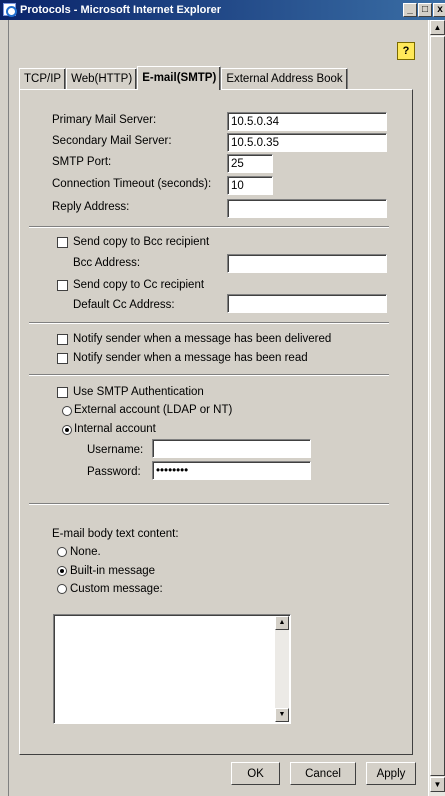  I want to click on restore-button: □, so click(425, 10).